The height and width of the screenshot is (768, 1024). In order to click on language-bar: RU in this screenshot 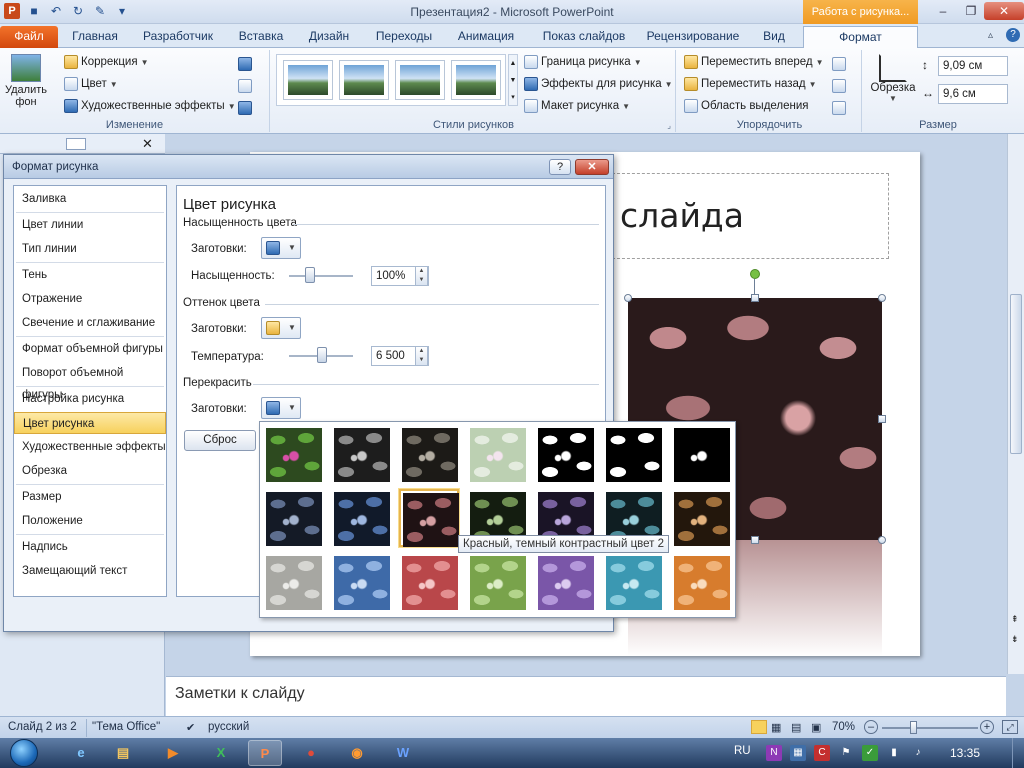, I will do `click(742, 751)`.